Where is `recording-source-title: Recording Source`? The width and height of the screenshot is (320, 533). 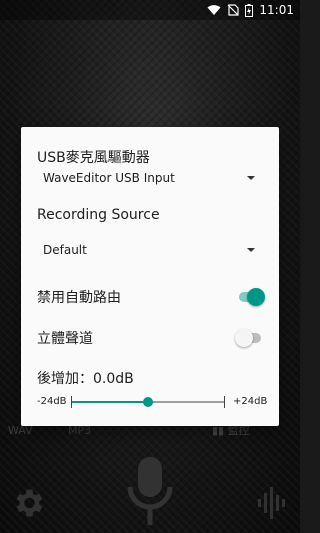
recording-source-title: Recording Source is located at coordinates (98, 215).